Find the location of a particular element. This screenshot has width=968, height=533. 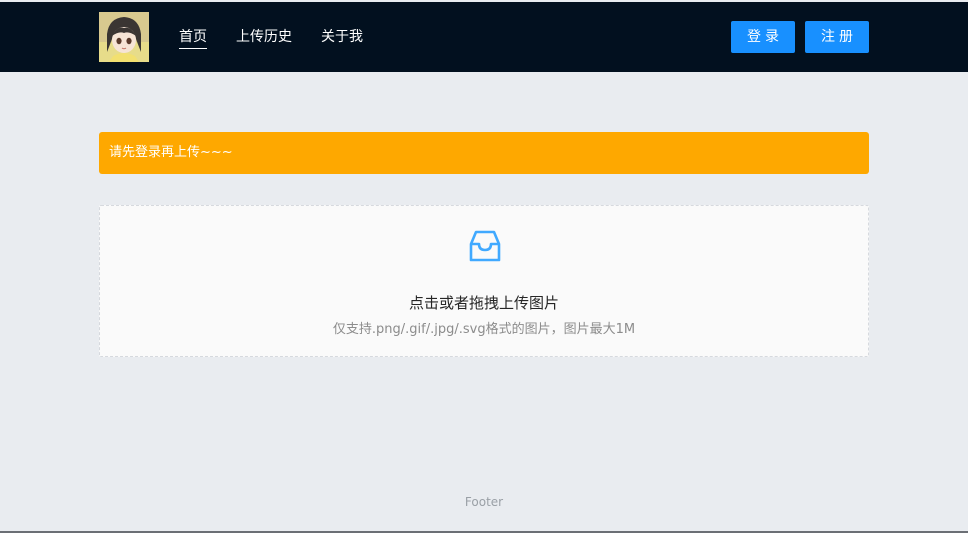

avatar is located at coordinates (124, 37).